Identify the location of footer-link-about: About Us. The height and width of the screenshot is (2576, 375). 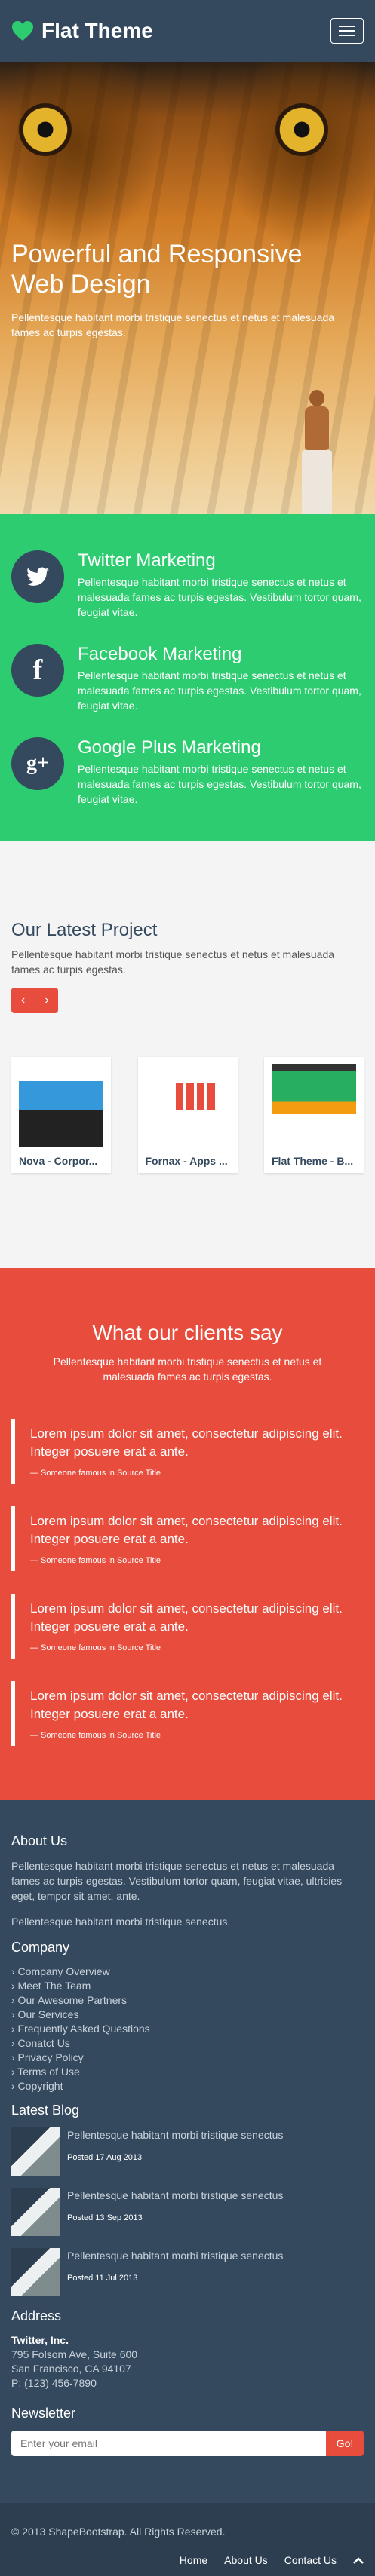
(246, 2560).